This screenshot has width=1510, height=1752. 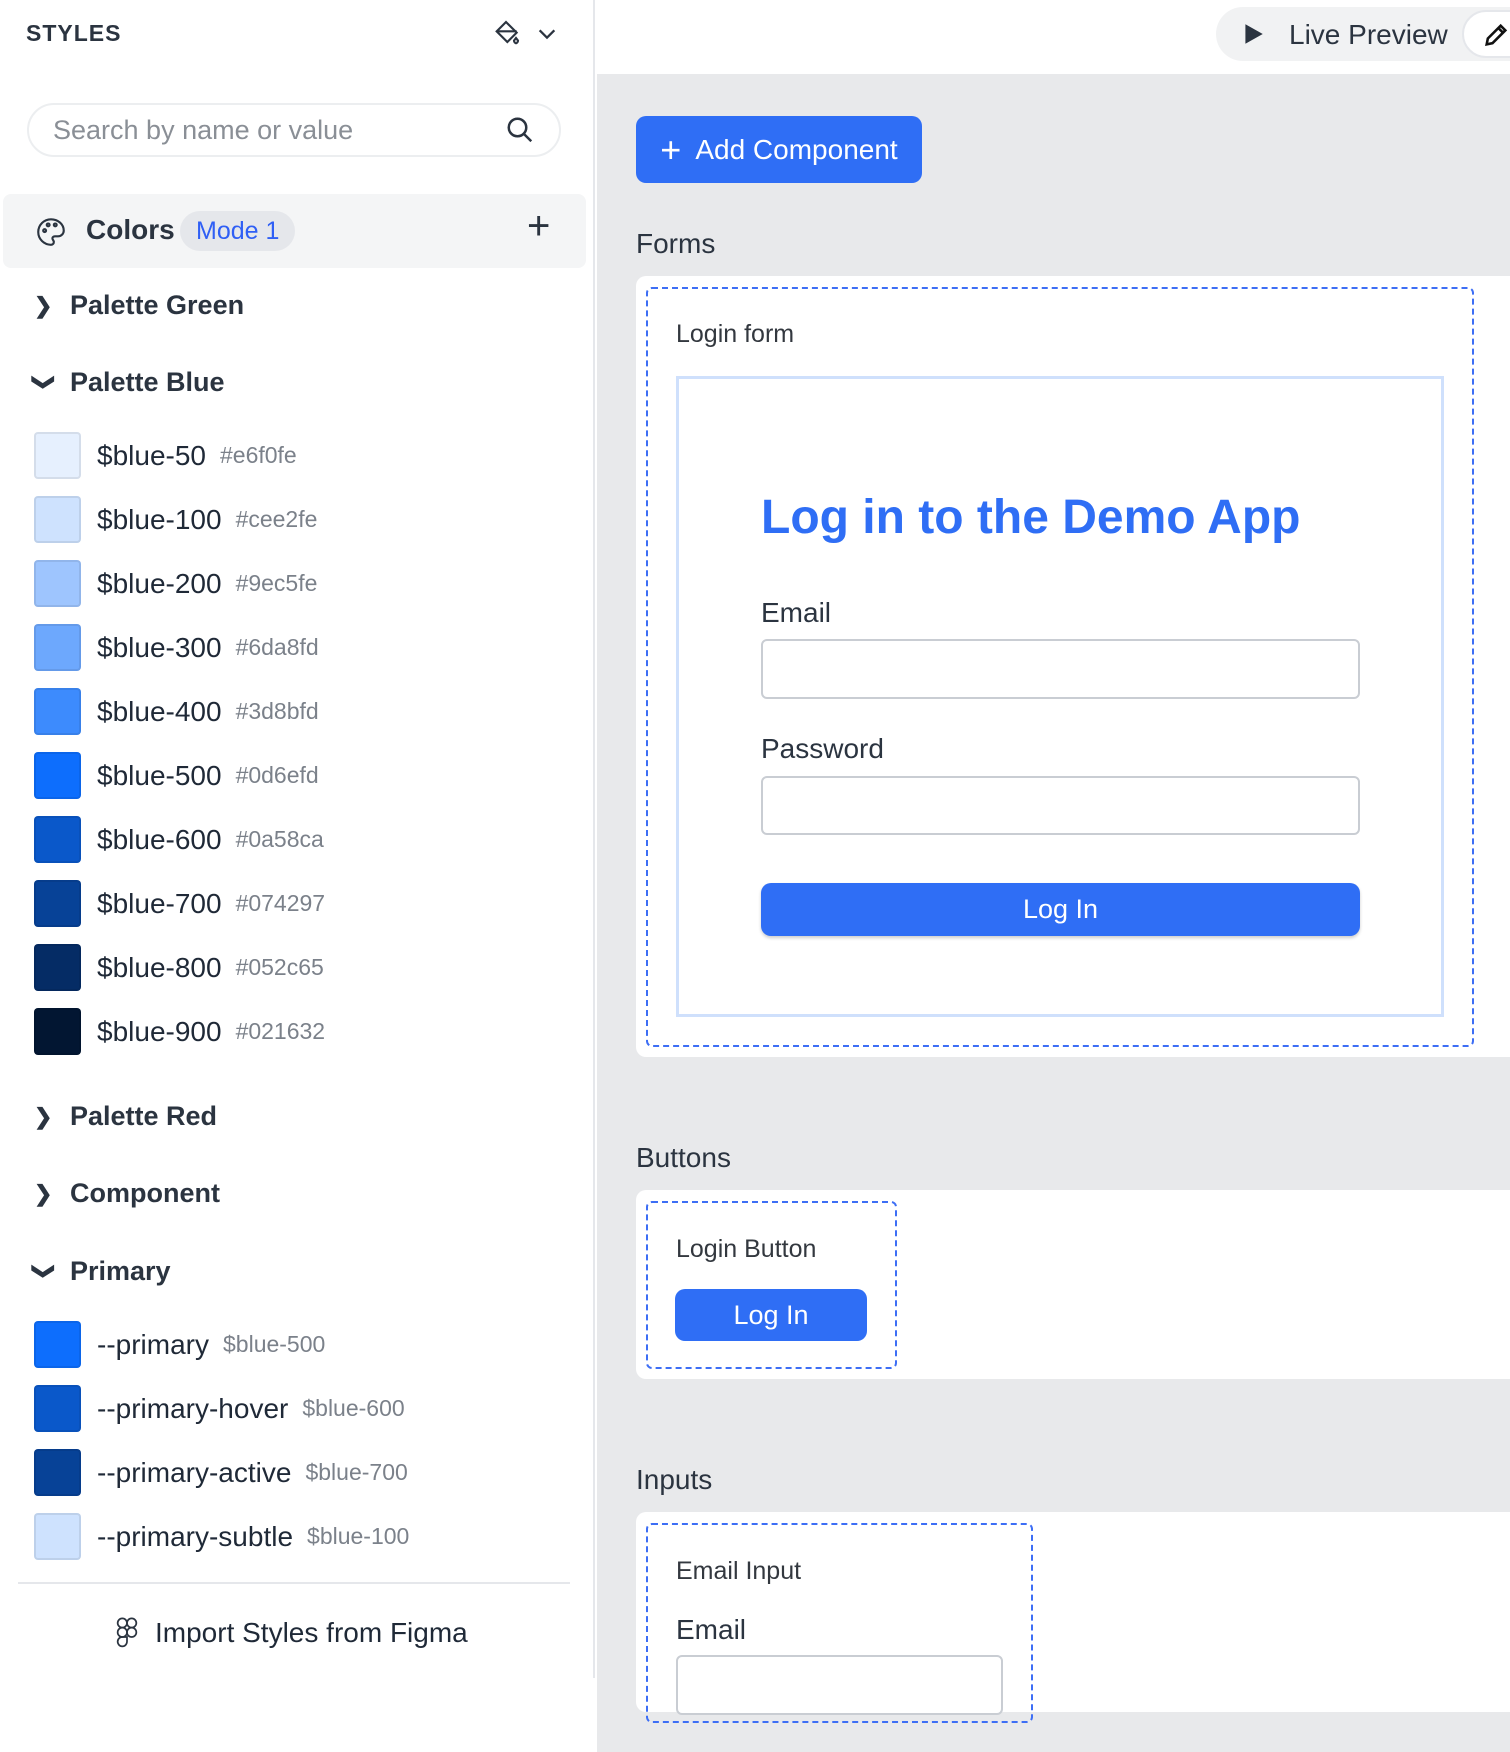 I want to click on colors-header: Colors Mode 1 +, so click(x=294, y=231).